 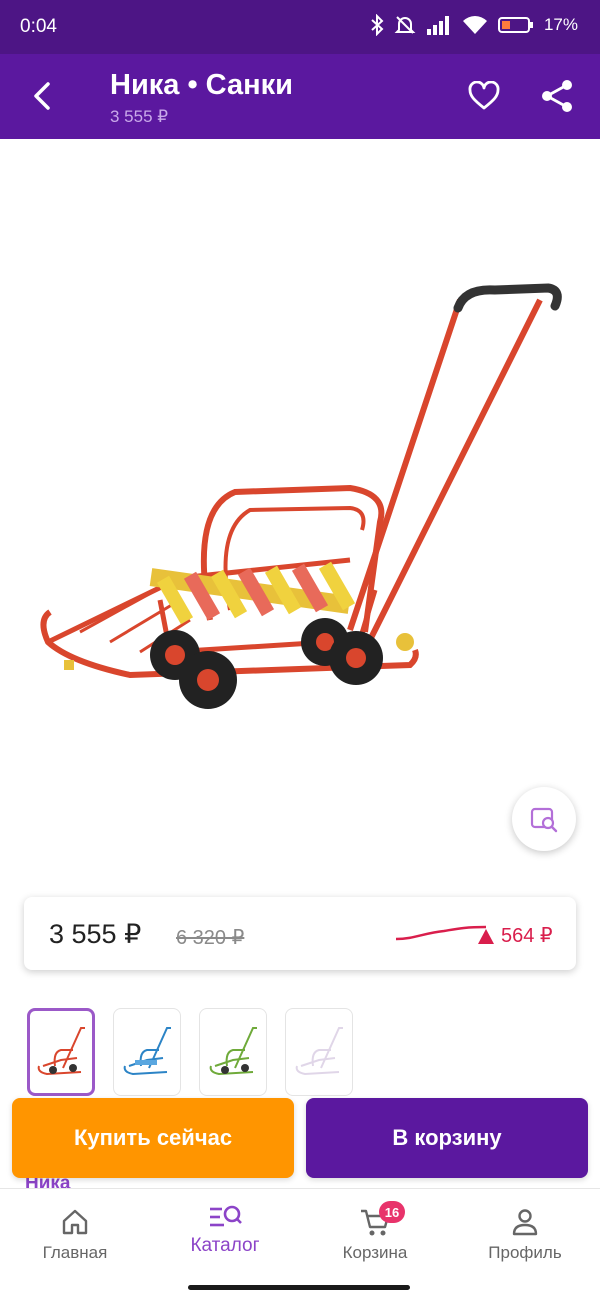 What do you see at coordinates (139, 116) in the screenshot?
I see `header-price: 3 555 ₽` at bounding box center [139, 116].